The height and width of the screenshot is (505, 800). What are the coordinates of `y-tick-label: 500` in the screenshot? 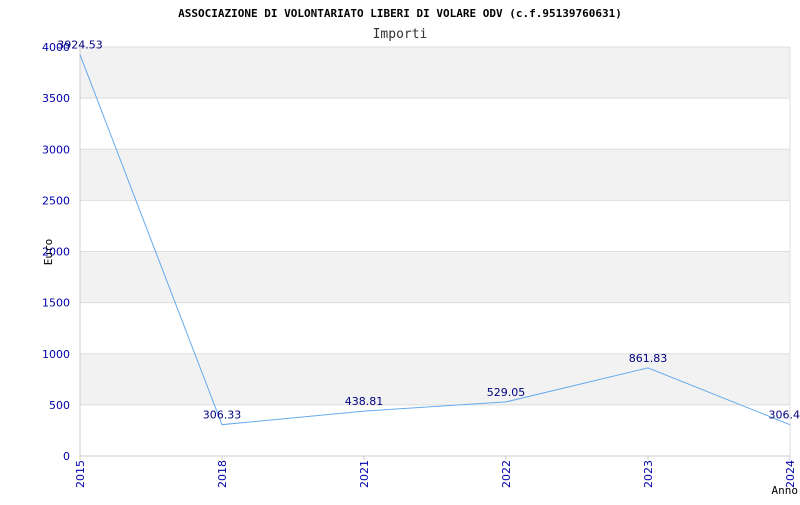 It's located at (59, 405).